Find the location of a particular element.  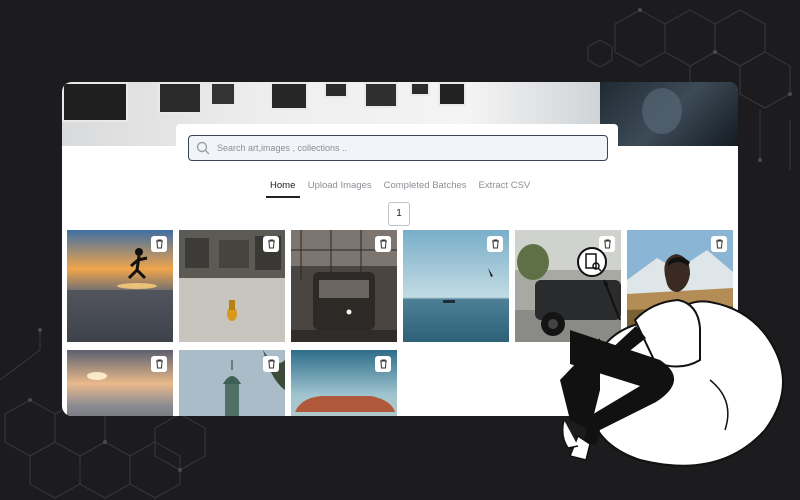

search-icon is located at coordinates (203, 148).